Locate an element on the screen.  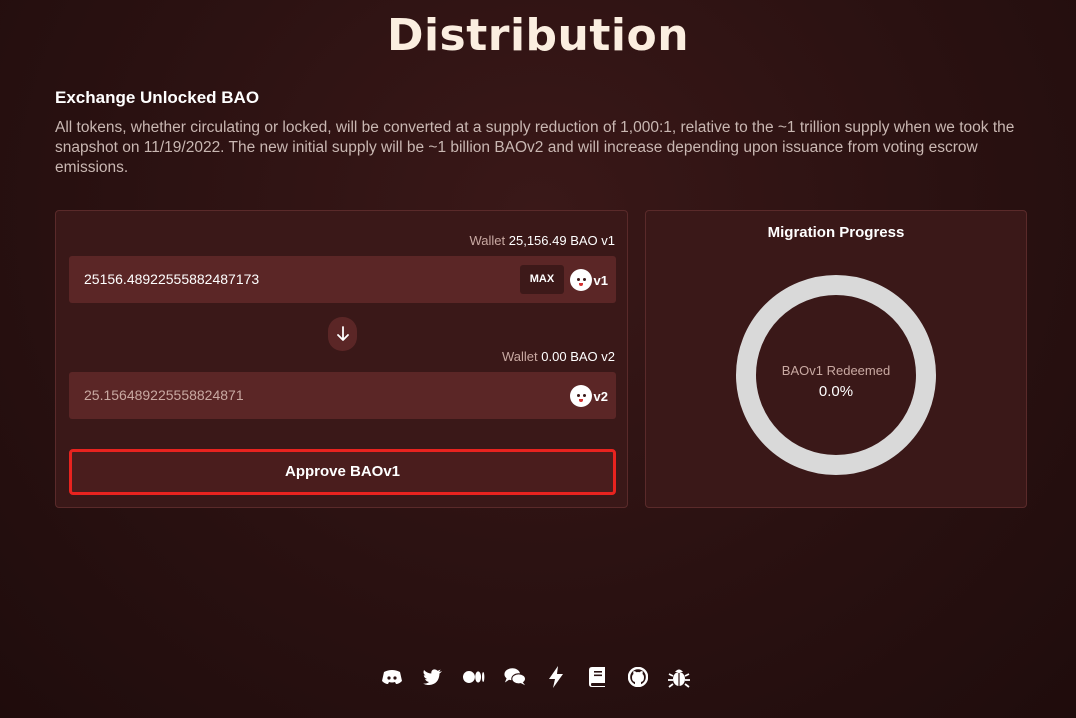
migration-progress-panel: Migration Progress BAOv1 Redeemed 0.0% is located at coordinates (836, 359).